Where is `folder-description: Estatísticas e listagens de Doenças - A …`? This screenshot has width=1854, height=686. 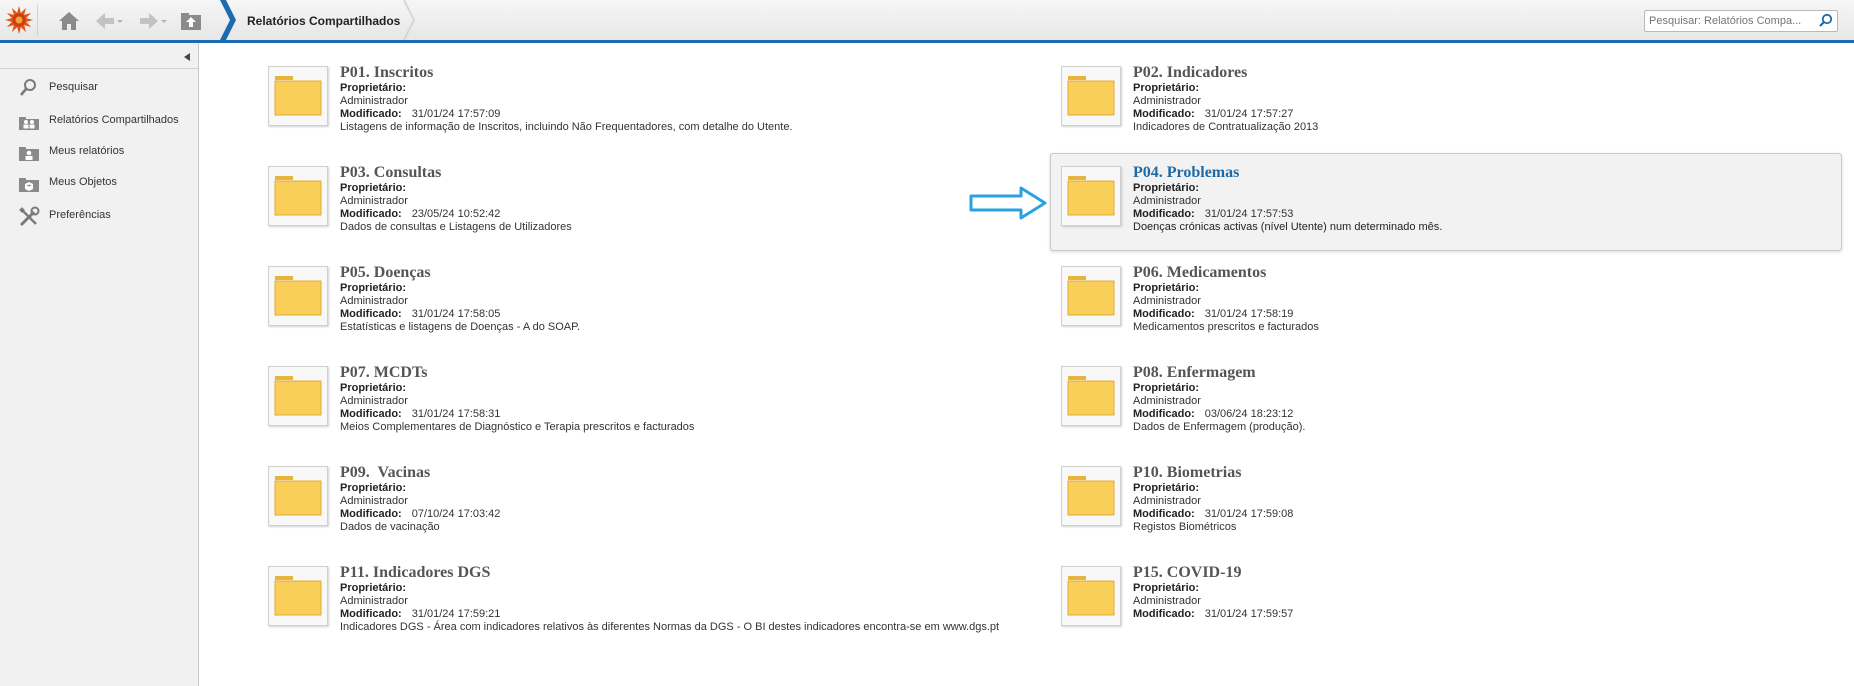 folder-description: Estatísticas e listagens de Doenças - A … is located at coordinates (460, 327).